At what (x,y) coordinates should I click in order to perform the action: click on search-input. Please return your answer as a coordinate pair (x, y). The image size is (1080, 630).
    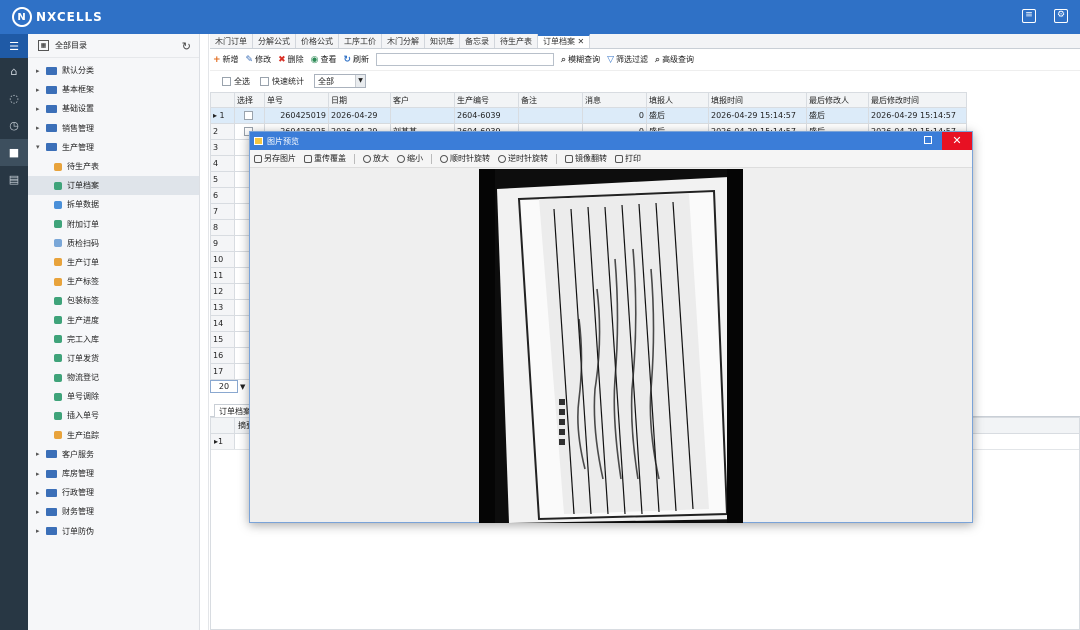
    Looking at the image, I should click on (465, 59).